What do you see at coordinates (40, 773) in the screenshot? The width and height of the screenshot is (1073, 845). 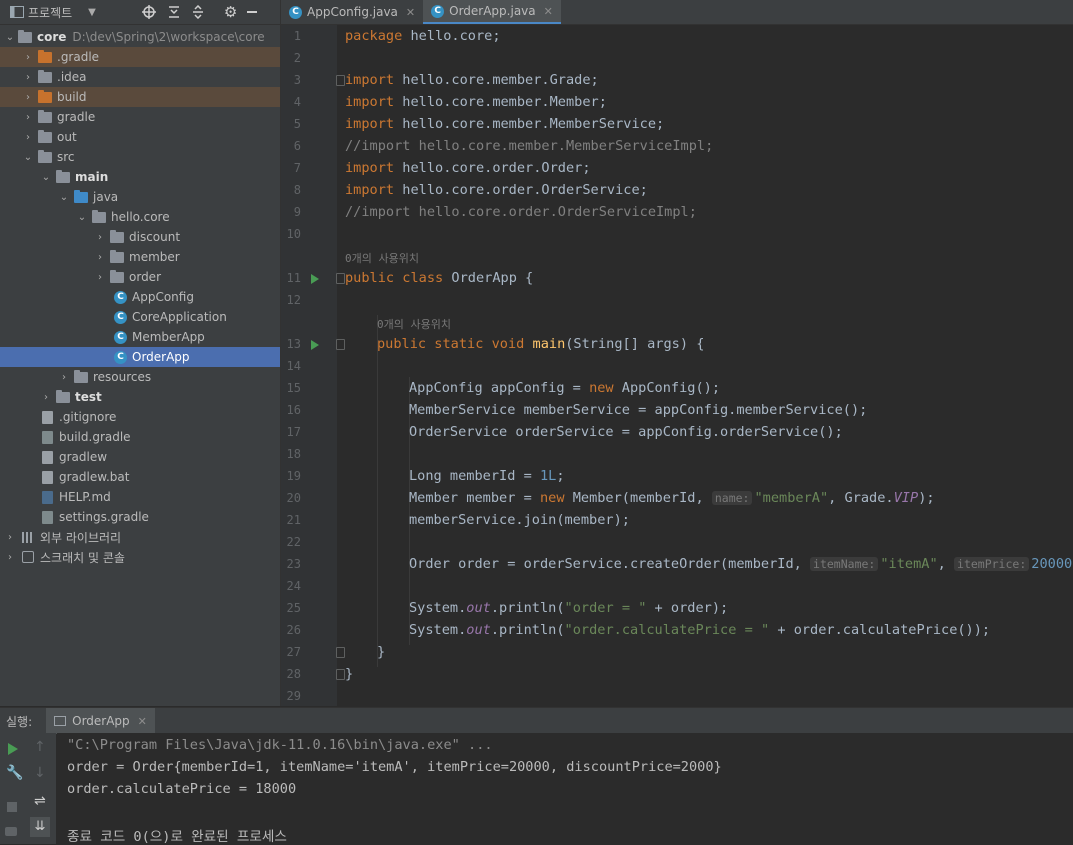 I see `arrow-down-icon: ↓` at bounding box center [40, 773].